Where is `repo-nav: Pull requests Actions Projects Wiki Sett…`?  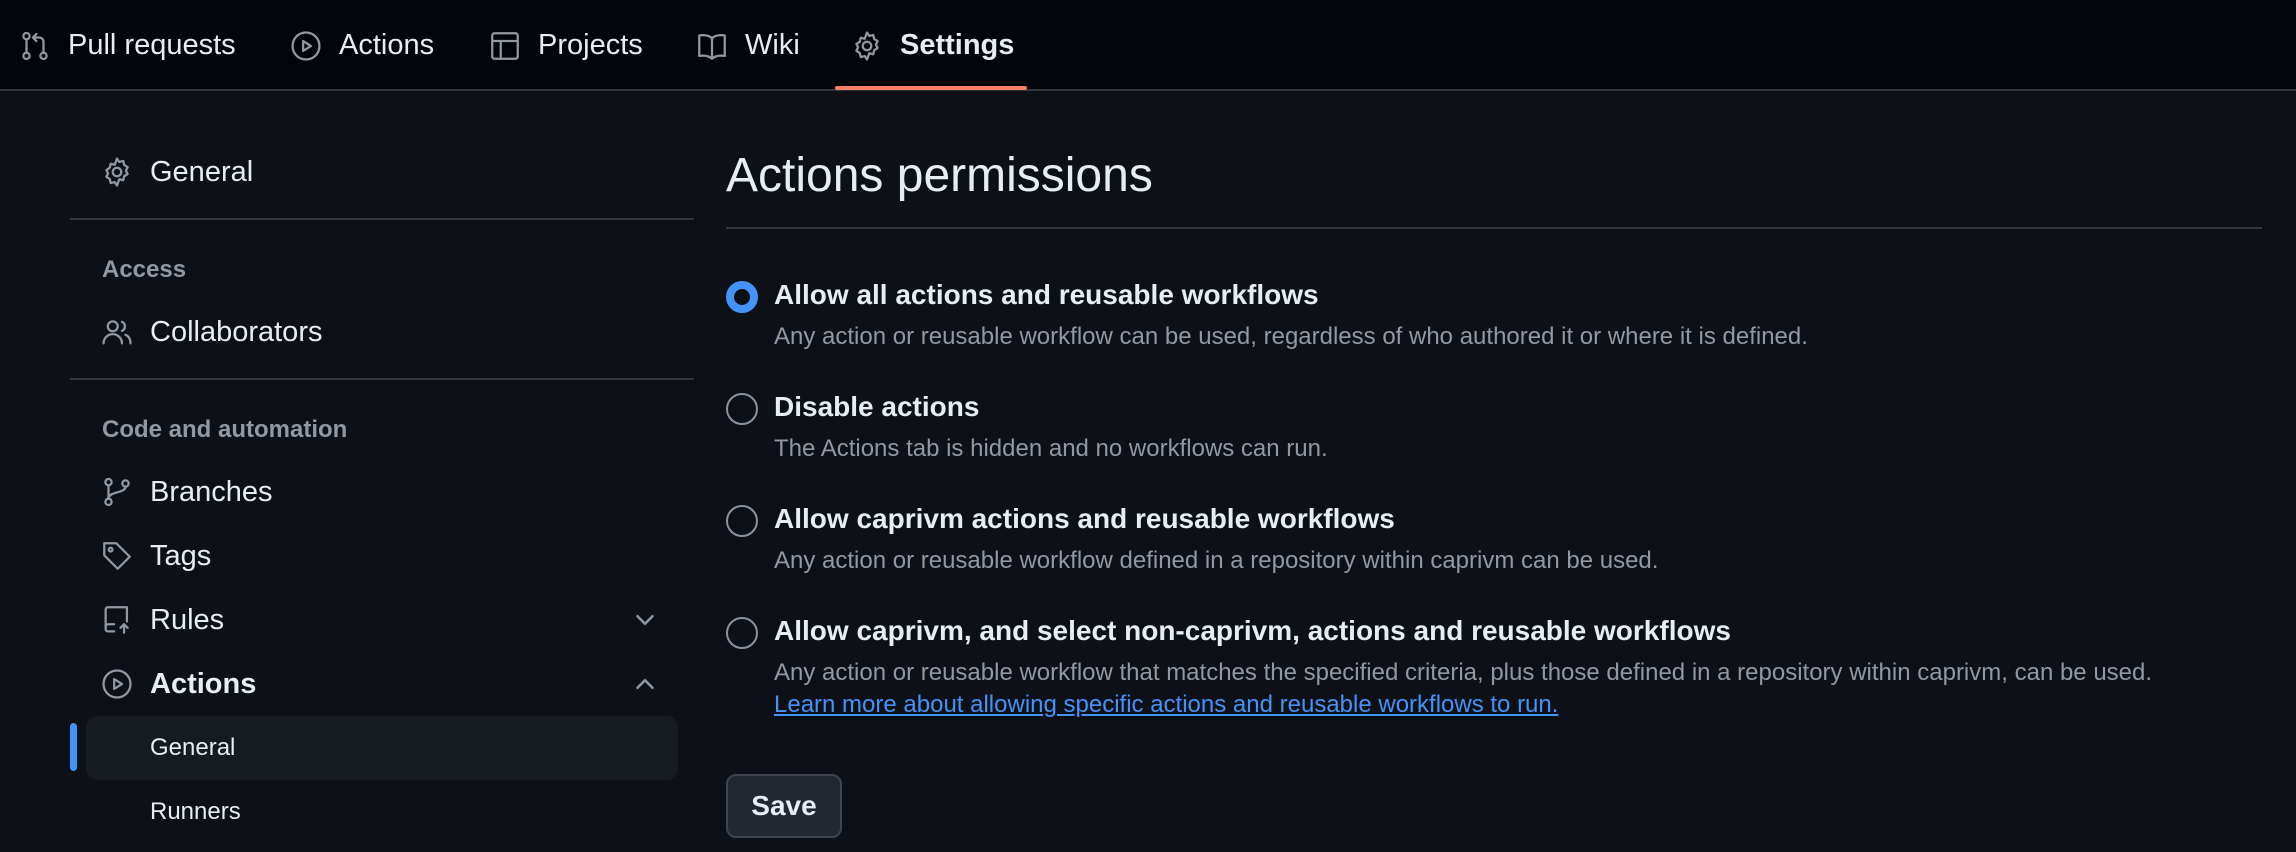 repo-nav: Pull requests Actions Projects Wiki Sett… is located at coordinates (1148, 45).